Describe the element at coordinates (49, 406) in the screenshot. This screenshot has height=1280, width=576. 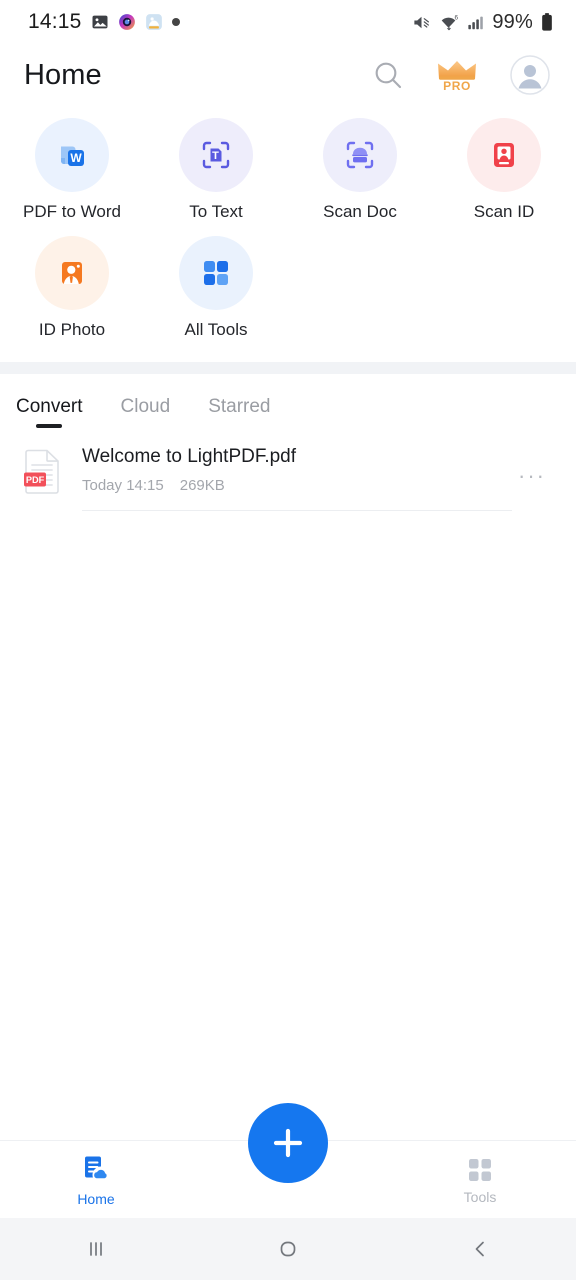
I see `tab-label: Convert` at that location.